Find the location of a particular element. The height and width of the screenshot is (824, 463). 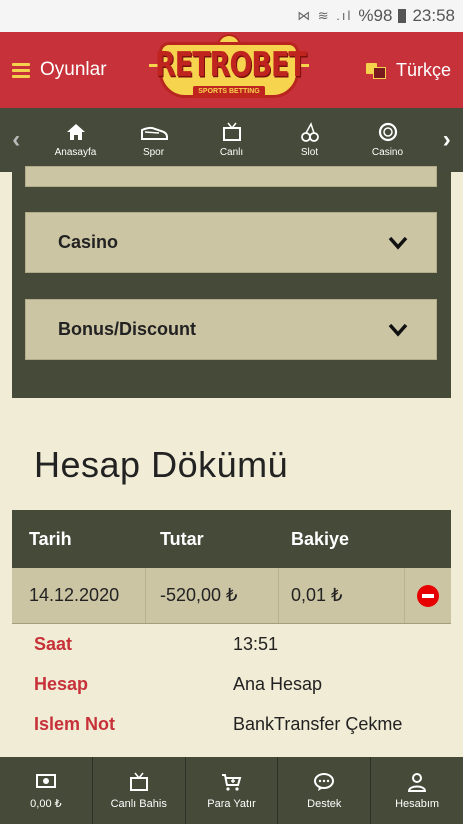

table-header: Tarih Tutar Bakiye is located at coordinates (231, 539).